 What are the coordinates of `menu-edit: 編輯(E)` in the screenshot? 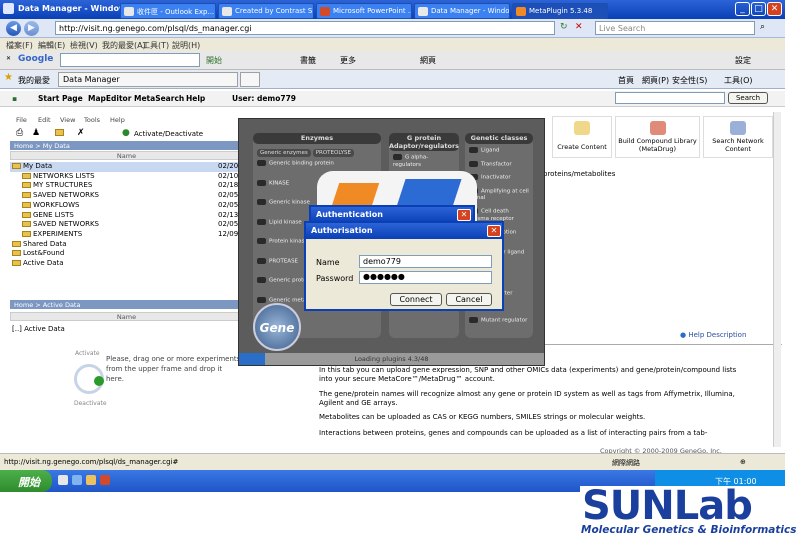 It's located at (51, 45).